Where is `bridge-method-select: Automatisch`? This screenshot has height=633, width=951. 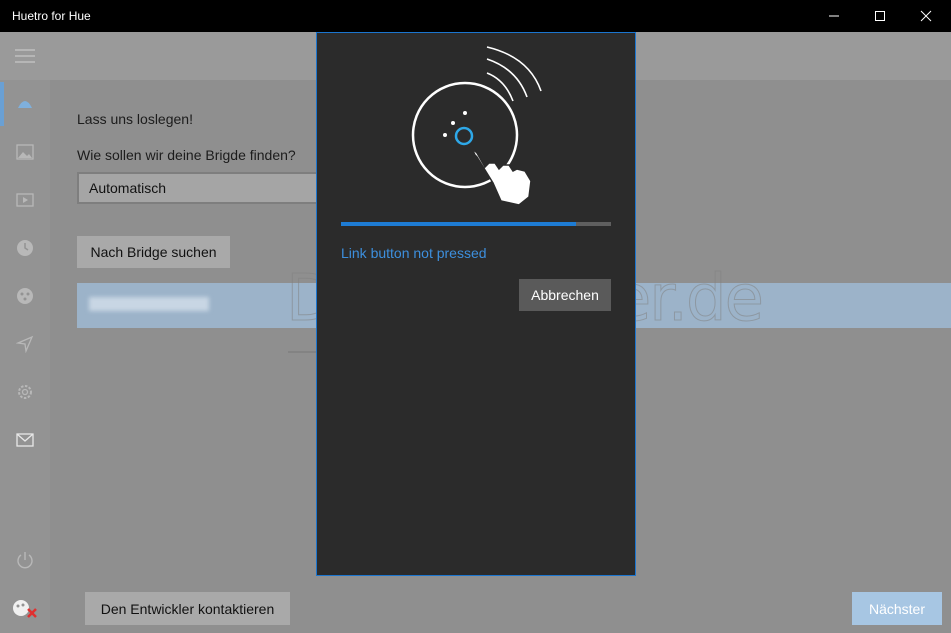 bridge-method-select: Automatisch is located at coordinates (202, 188).